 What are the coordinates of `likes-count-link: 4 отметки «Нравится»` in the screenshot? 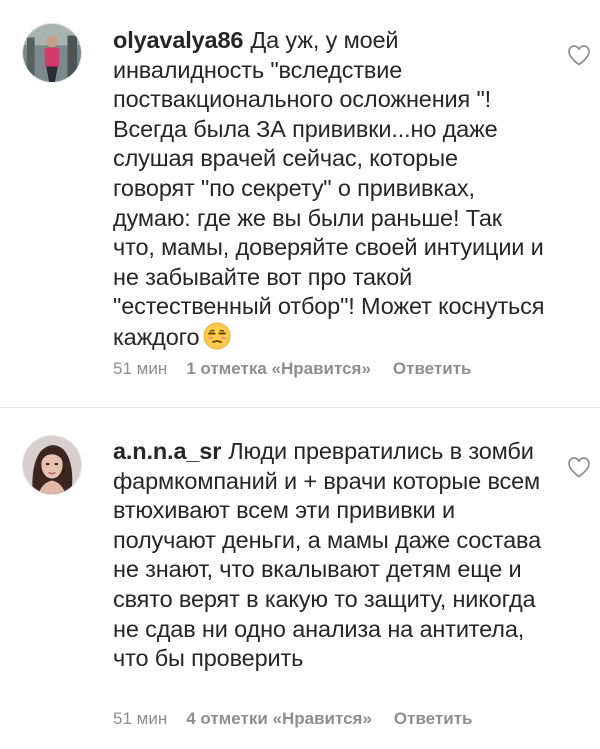 It's located at (279, 719).